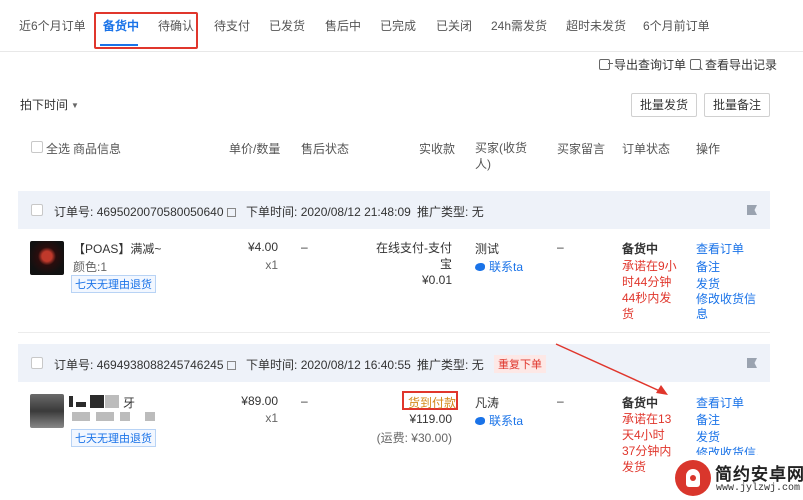 The width and height of the screenshot is (803, 500). Describe the element at coordinates (759, 474) in the screenshot. I see `watermark-title: 简约安卓网` at that location.